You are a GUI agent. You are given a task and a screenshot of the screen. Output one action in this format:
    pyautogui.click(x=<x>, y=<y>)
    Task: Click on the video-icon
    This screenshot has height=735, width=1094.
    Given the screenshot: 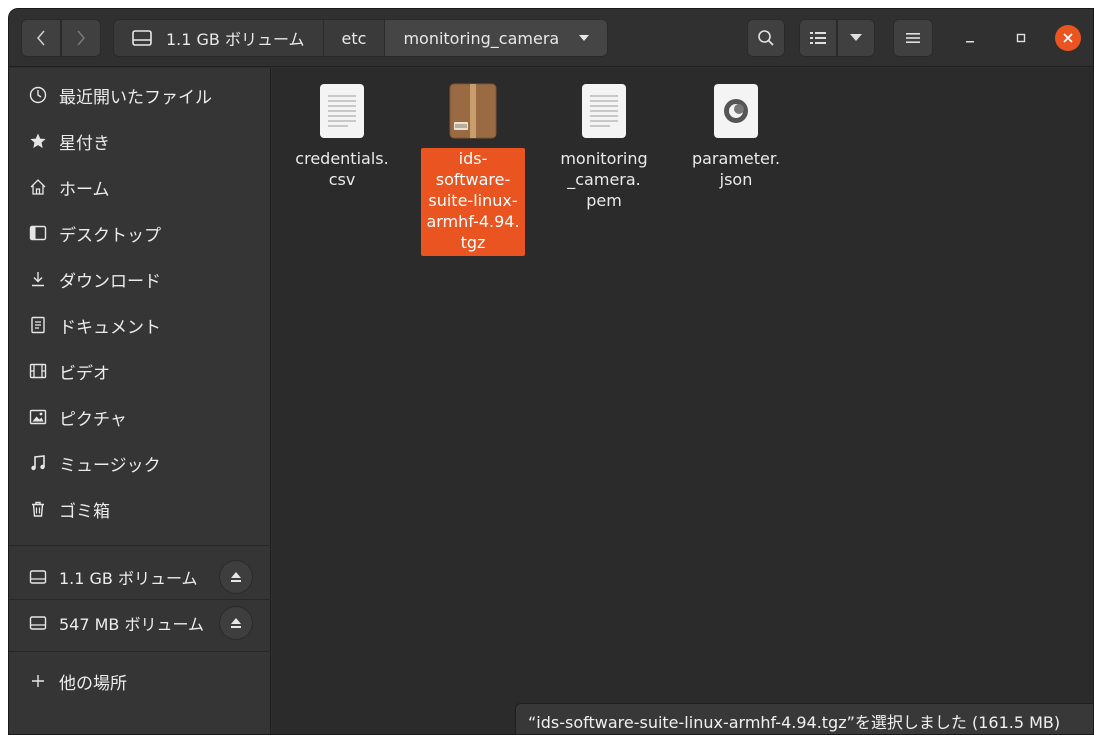 What is the action you would take?
    pyautogui.click(x=38, y=371)
    